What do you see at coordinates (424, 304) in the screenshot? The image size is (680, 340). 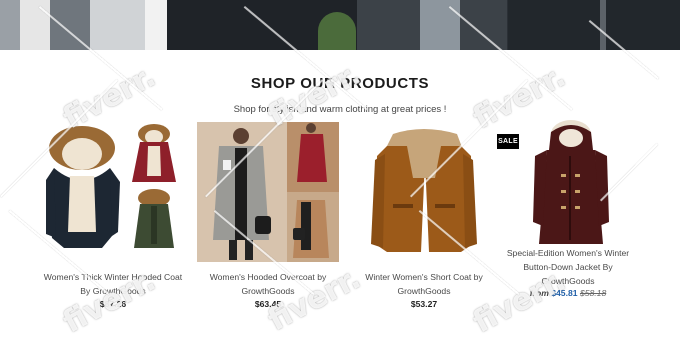 I see `product-price: $53.27` at bounding box center [424, 304].